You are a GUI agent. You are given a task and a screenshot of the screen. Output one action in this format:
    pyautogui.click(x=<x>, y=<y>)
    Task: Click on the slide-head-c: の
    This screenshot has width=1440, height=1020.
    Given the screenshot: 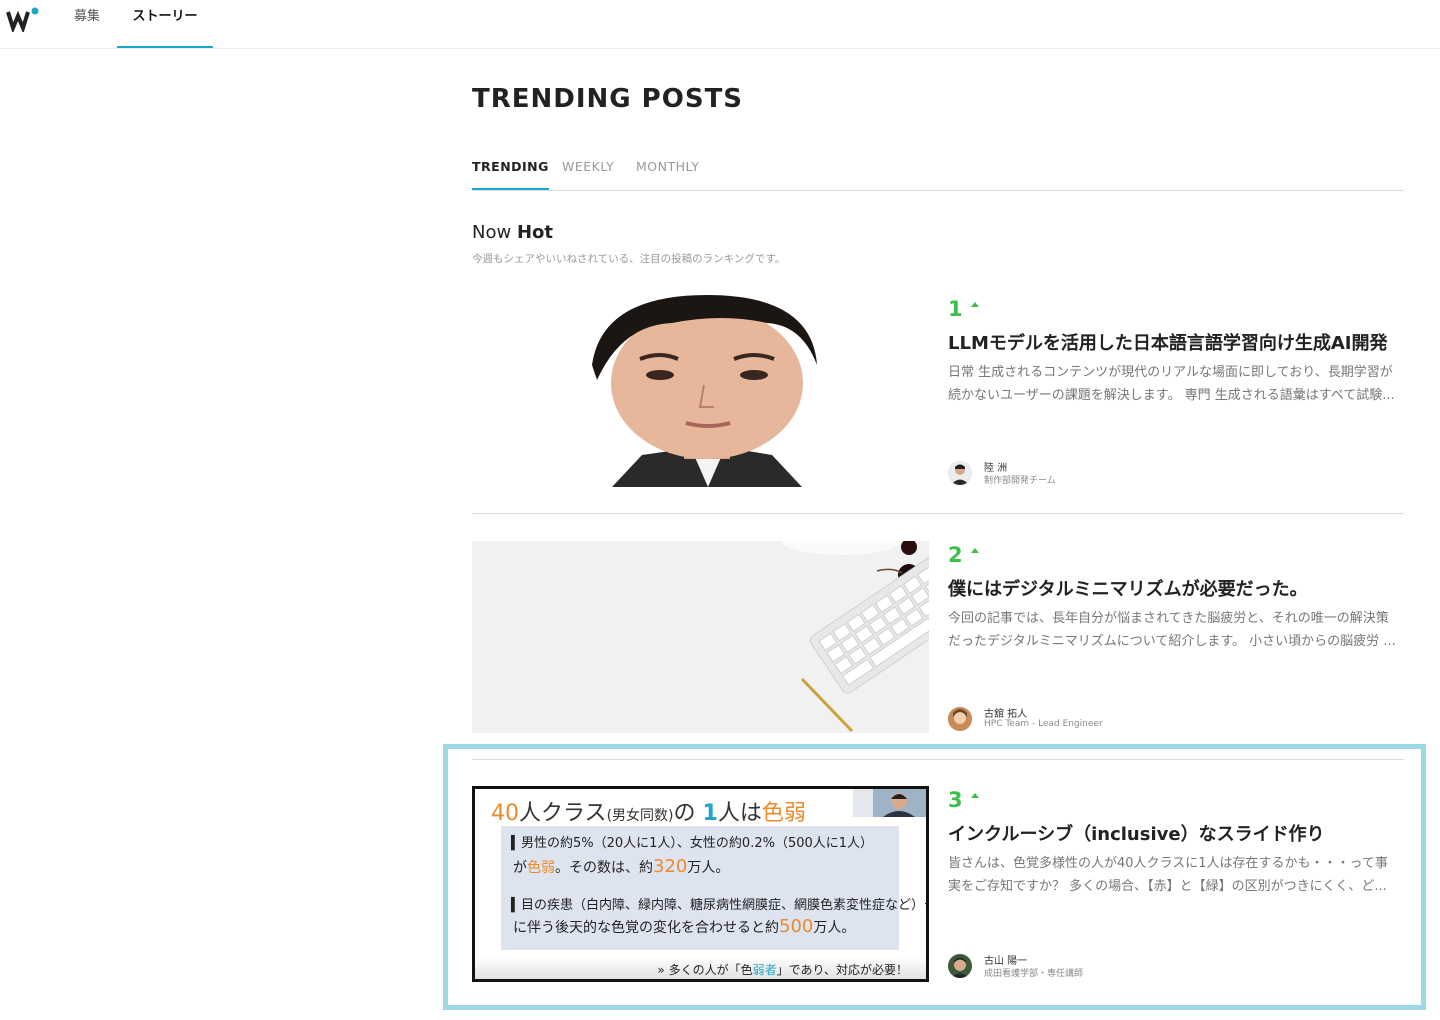 What is the action you would take?
    pyautogui.click(x=684, y=813)
    